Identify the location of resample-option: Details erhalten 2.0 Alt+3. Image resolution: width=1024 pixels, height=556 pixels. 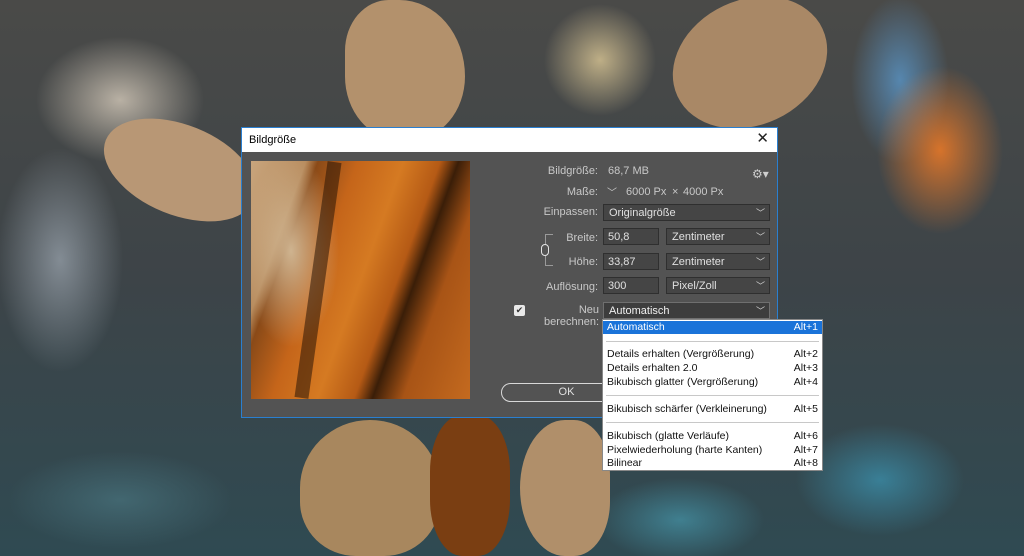
(712, 368).